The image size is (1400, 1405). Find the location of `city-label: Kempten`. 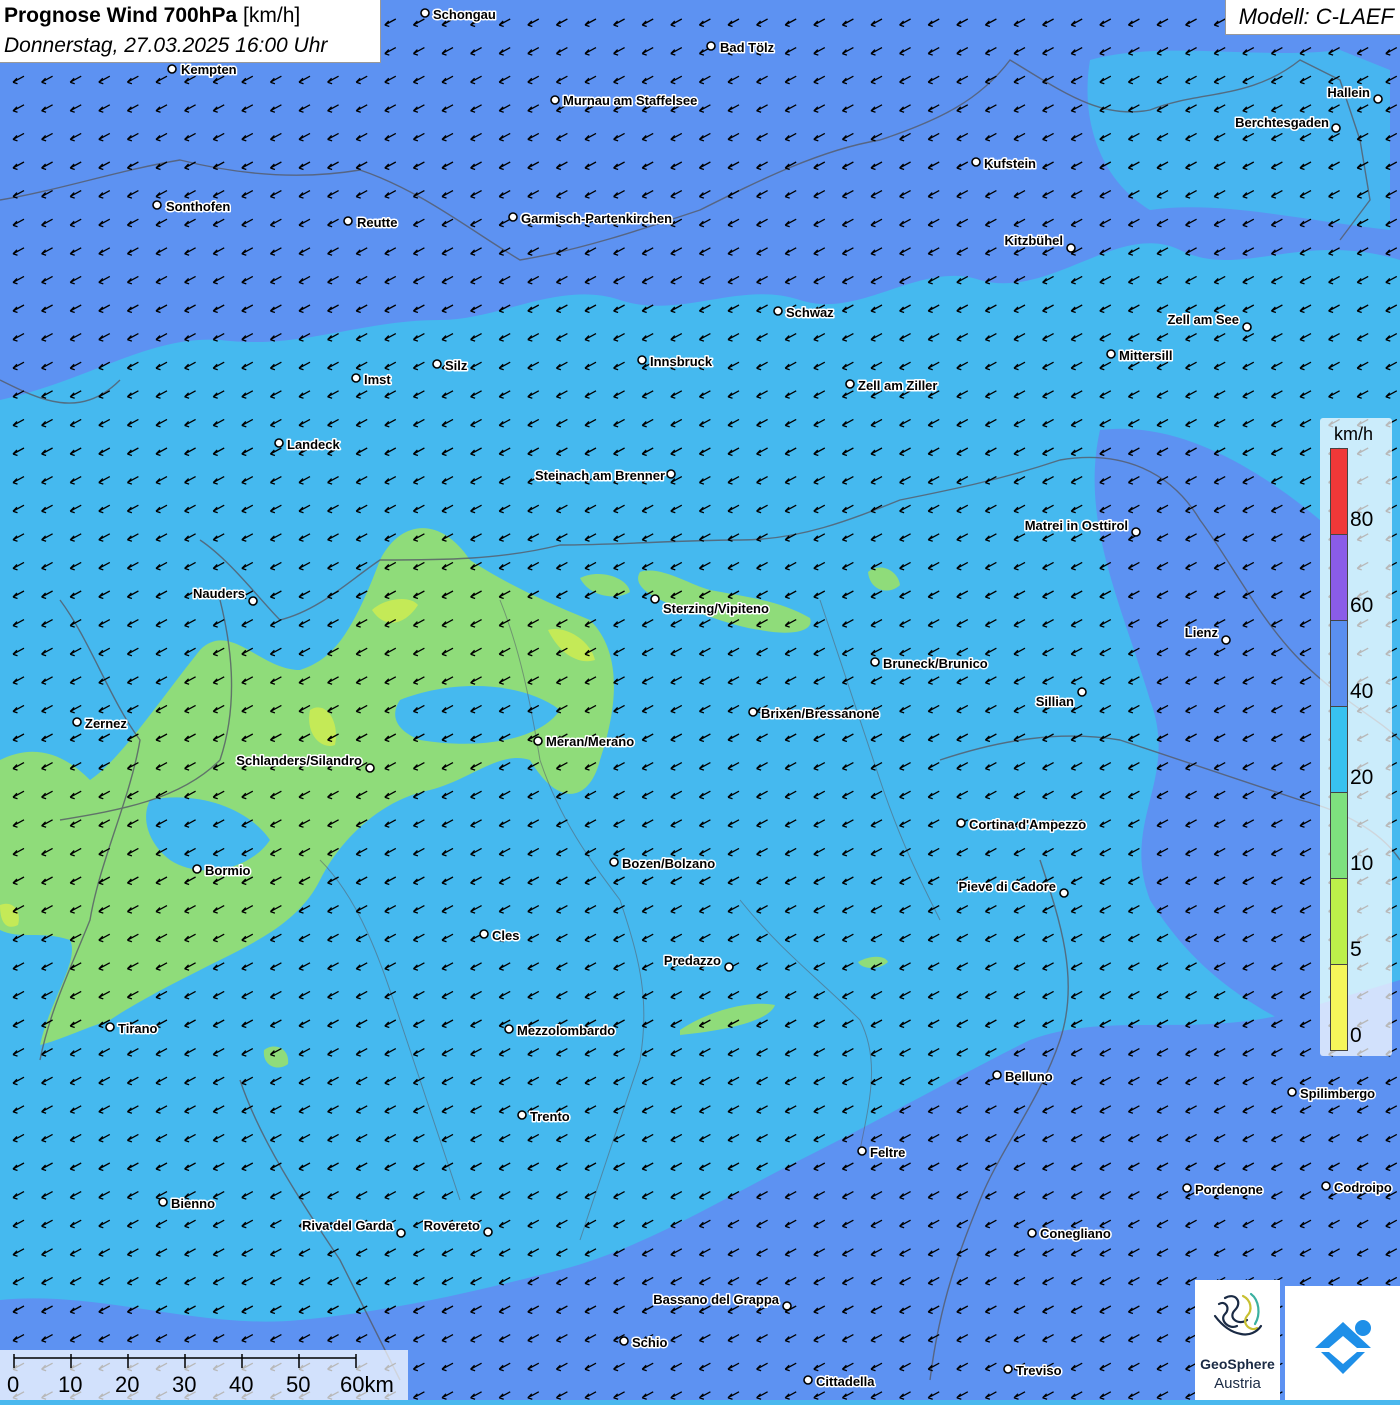

city-label: Kempten is located at coordinates (209, 69).